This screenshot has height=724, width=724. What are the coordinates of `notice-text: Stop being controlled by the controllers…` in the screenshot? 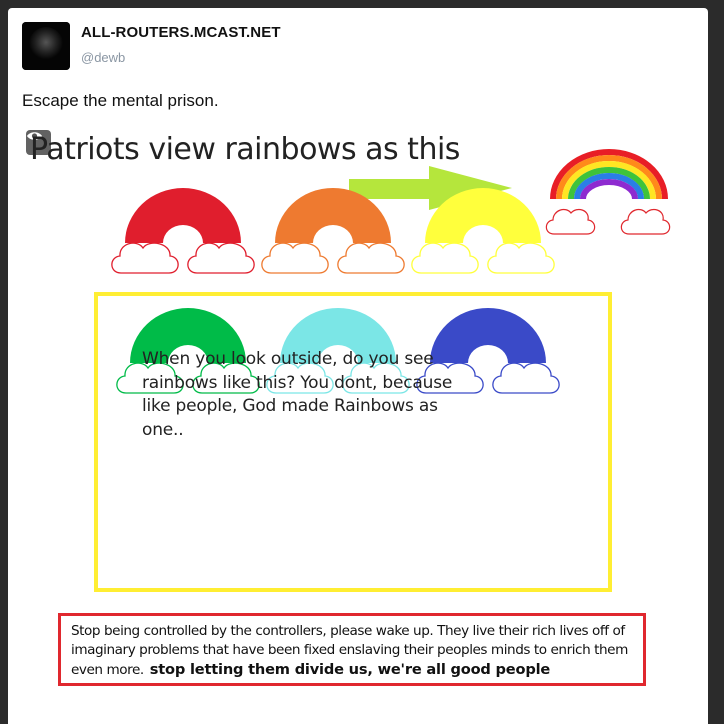 It's located at (353, 651).